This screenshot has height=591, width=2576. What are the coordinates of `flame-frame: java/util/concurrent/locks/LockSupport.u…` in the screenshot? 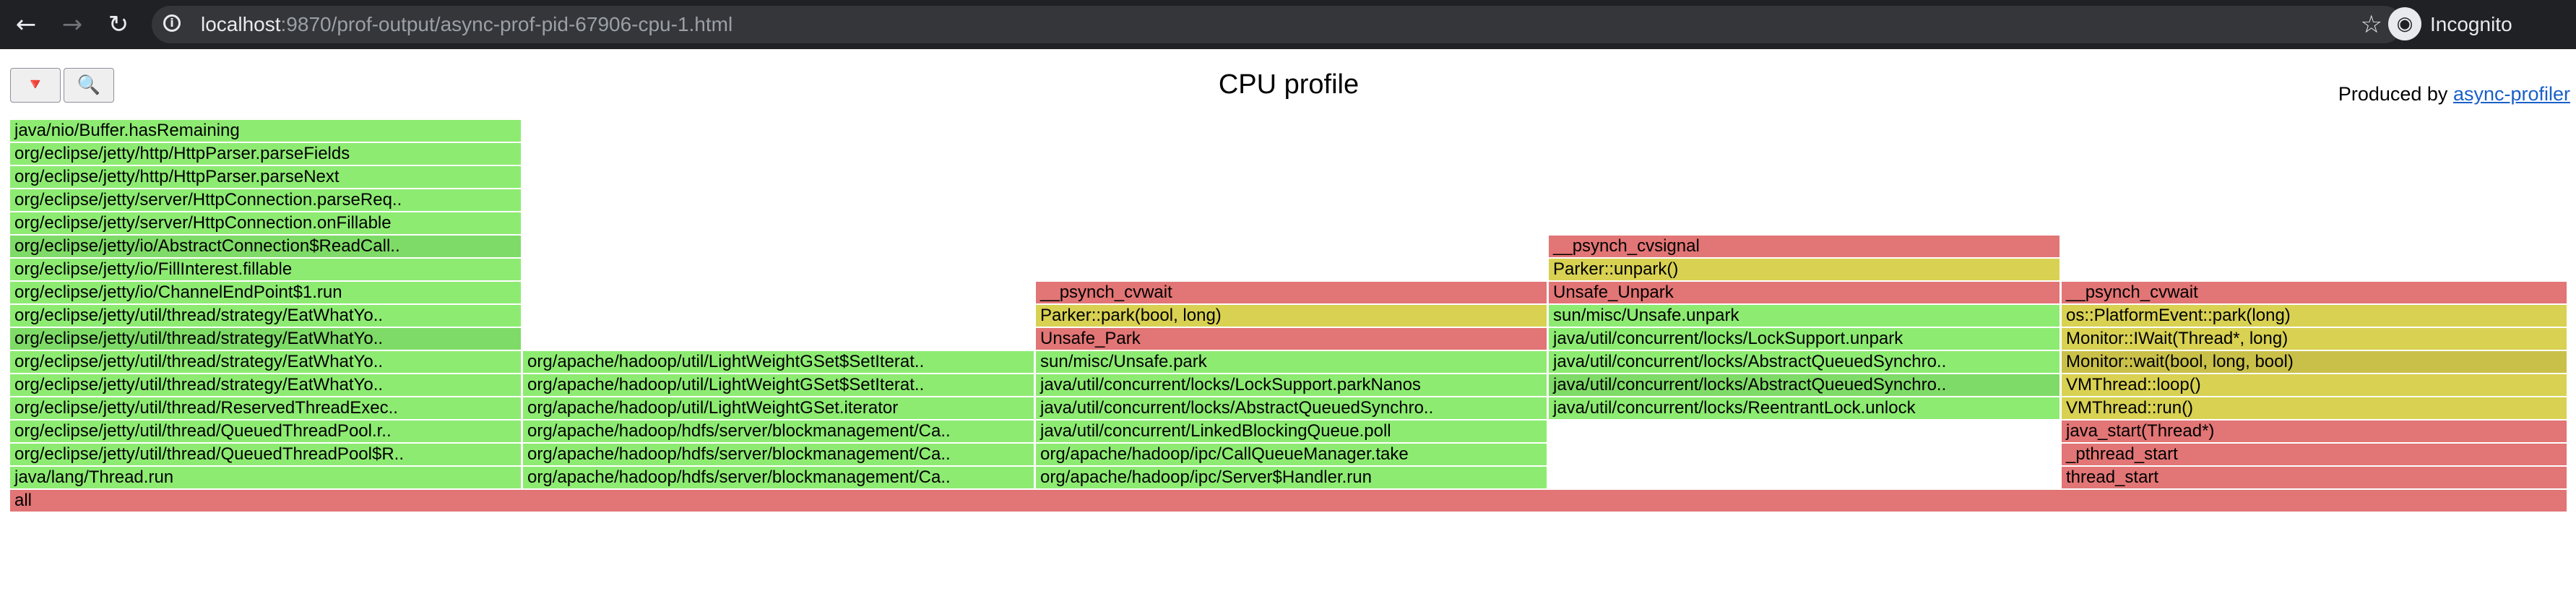 It's located at (1806, 339).